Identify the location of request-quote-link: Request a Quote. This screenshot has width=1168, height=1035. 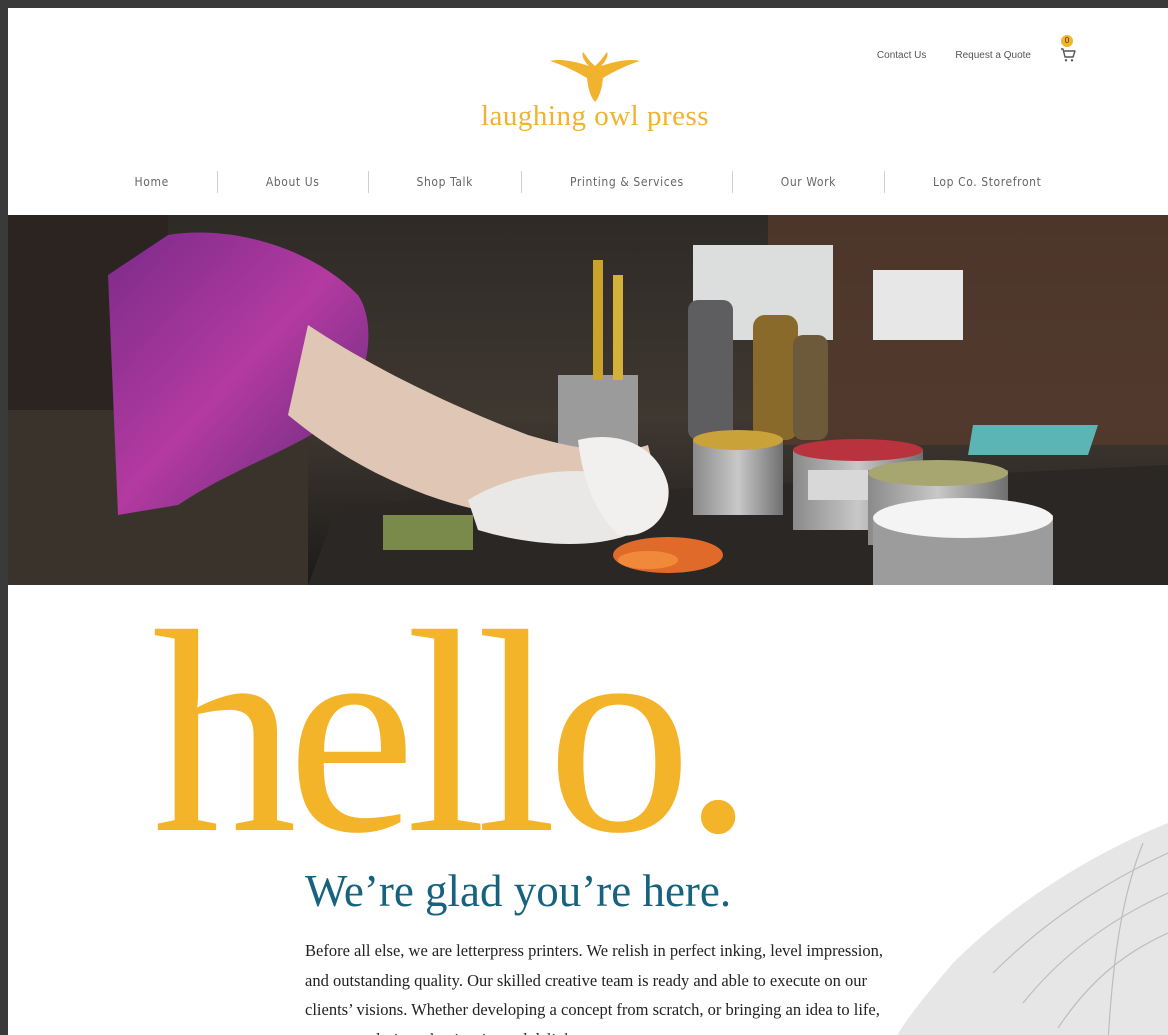
(993, 55).